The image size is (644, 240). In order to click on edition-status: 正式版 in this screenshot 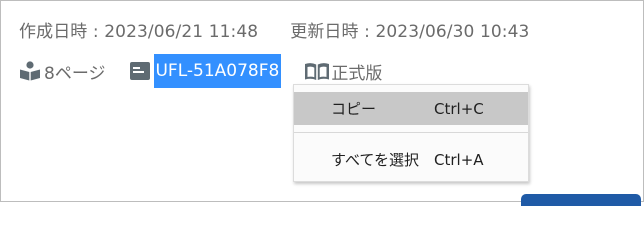, I will do `click(343, 71)`.